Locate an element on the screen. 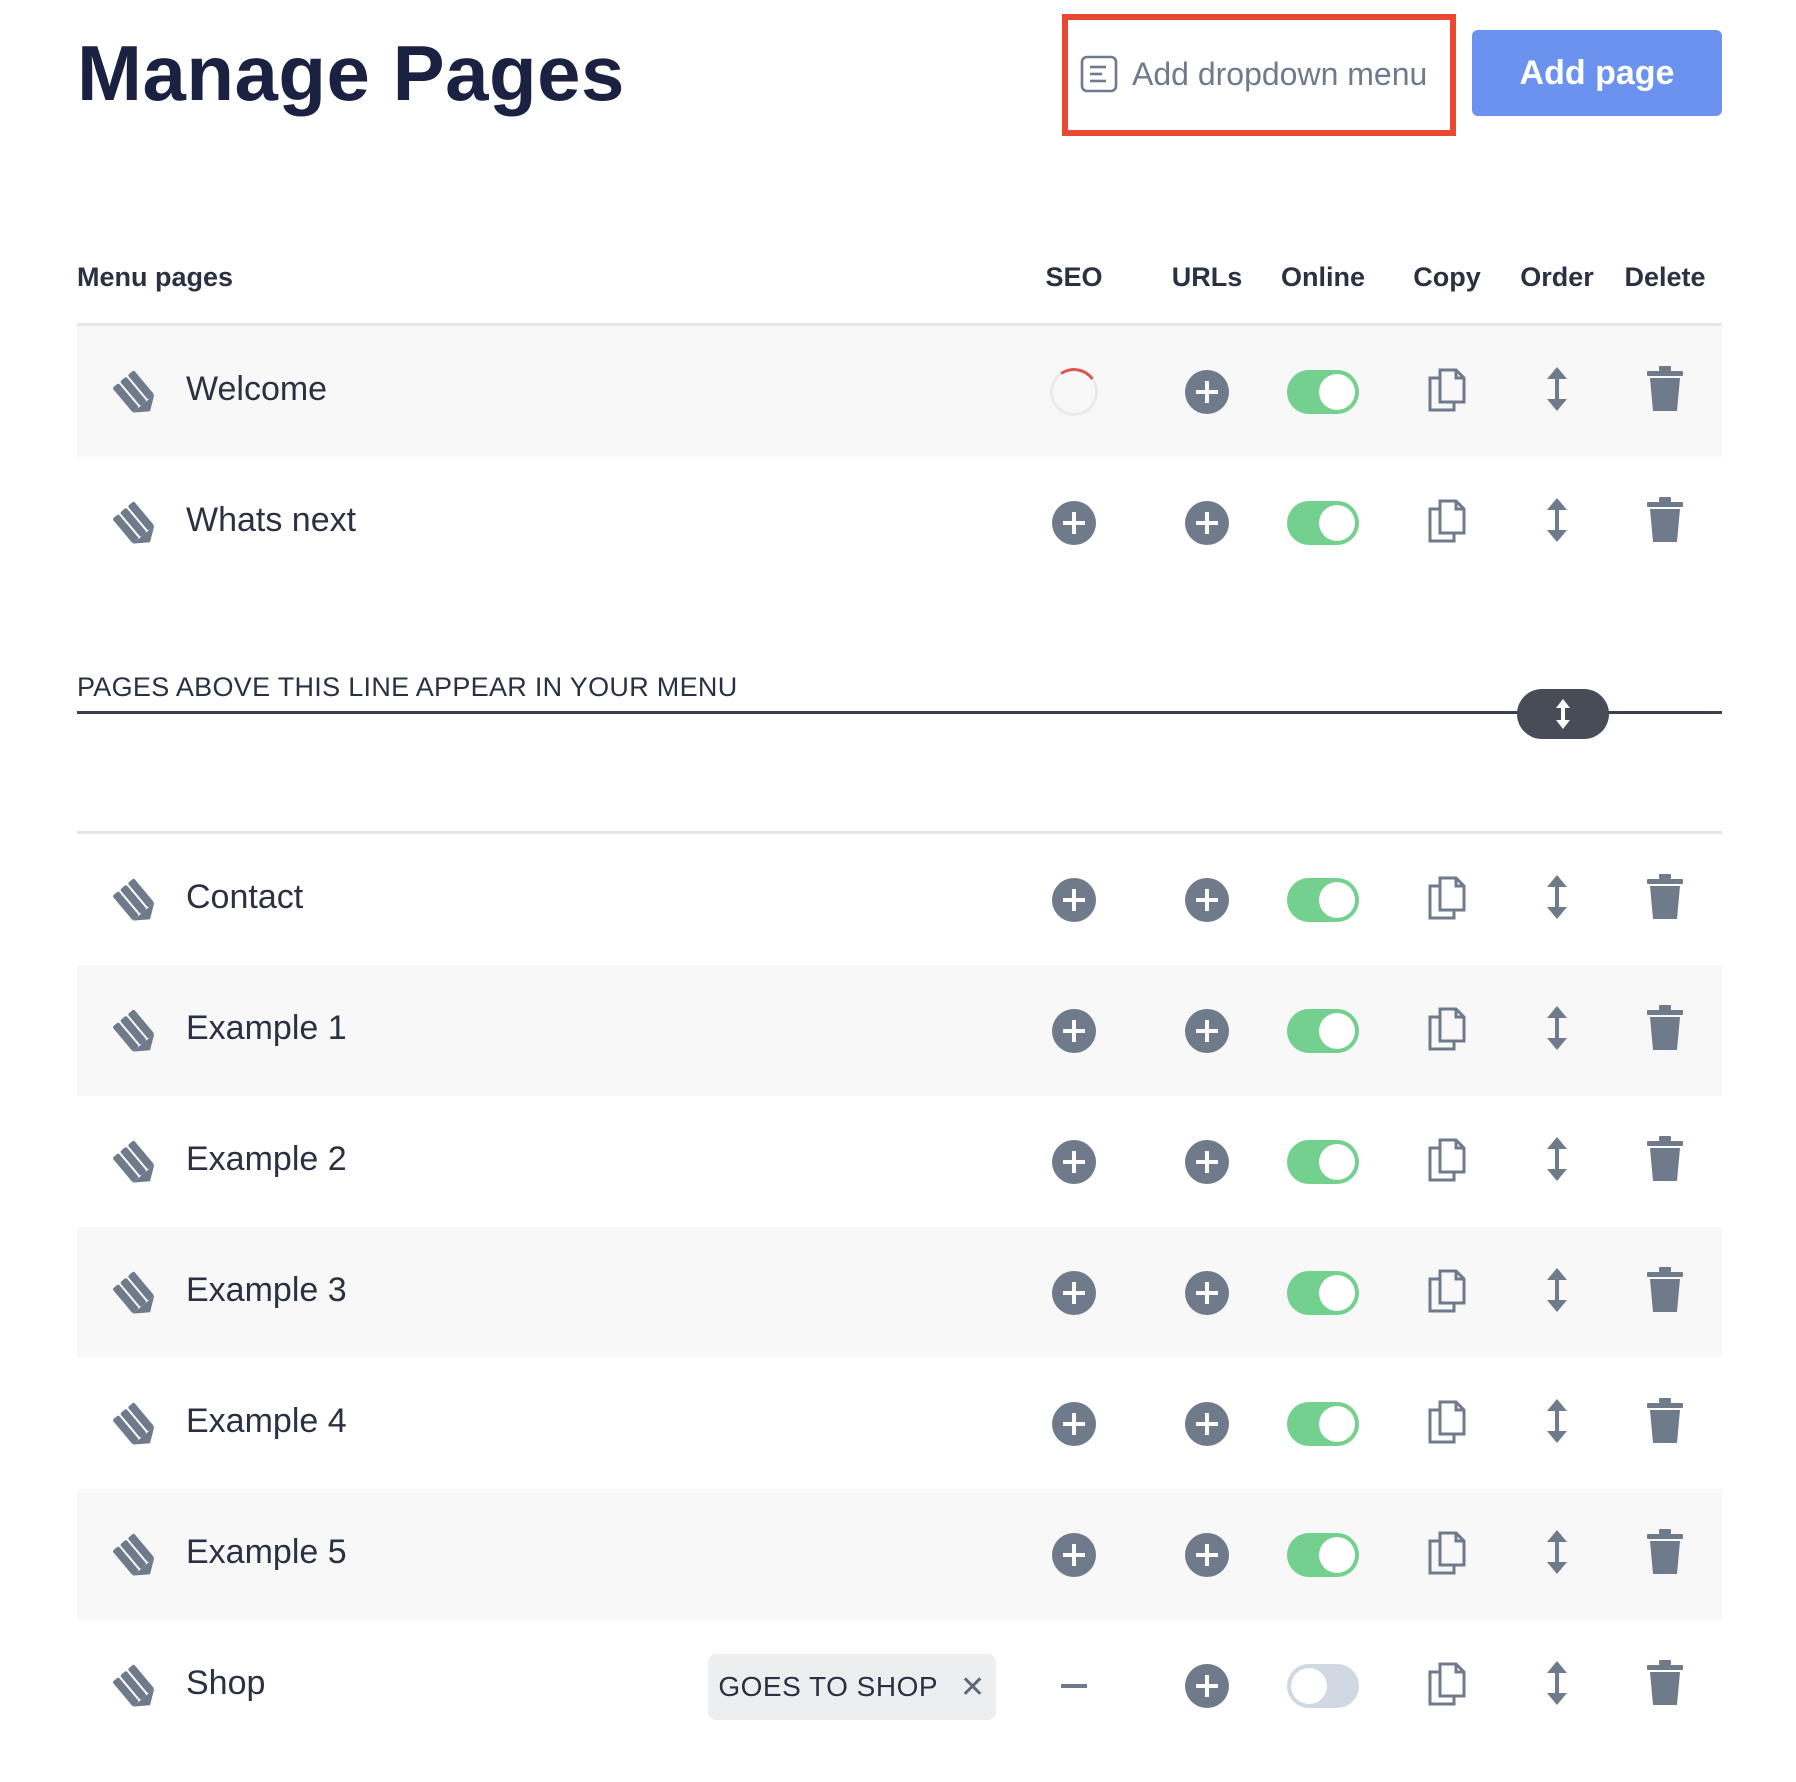 This screenshot has height=1782, width=1796. add-dropdown-menu-button: Add dropdown menu is located at coordinates (1253, 74).